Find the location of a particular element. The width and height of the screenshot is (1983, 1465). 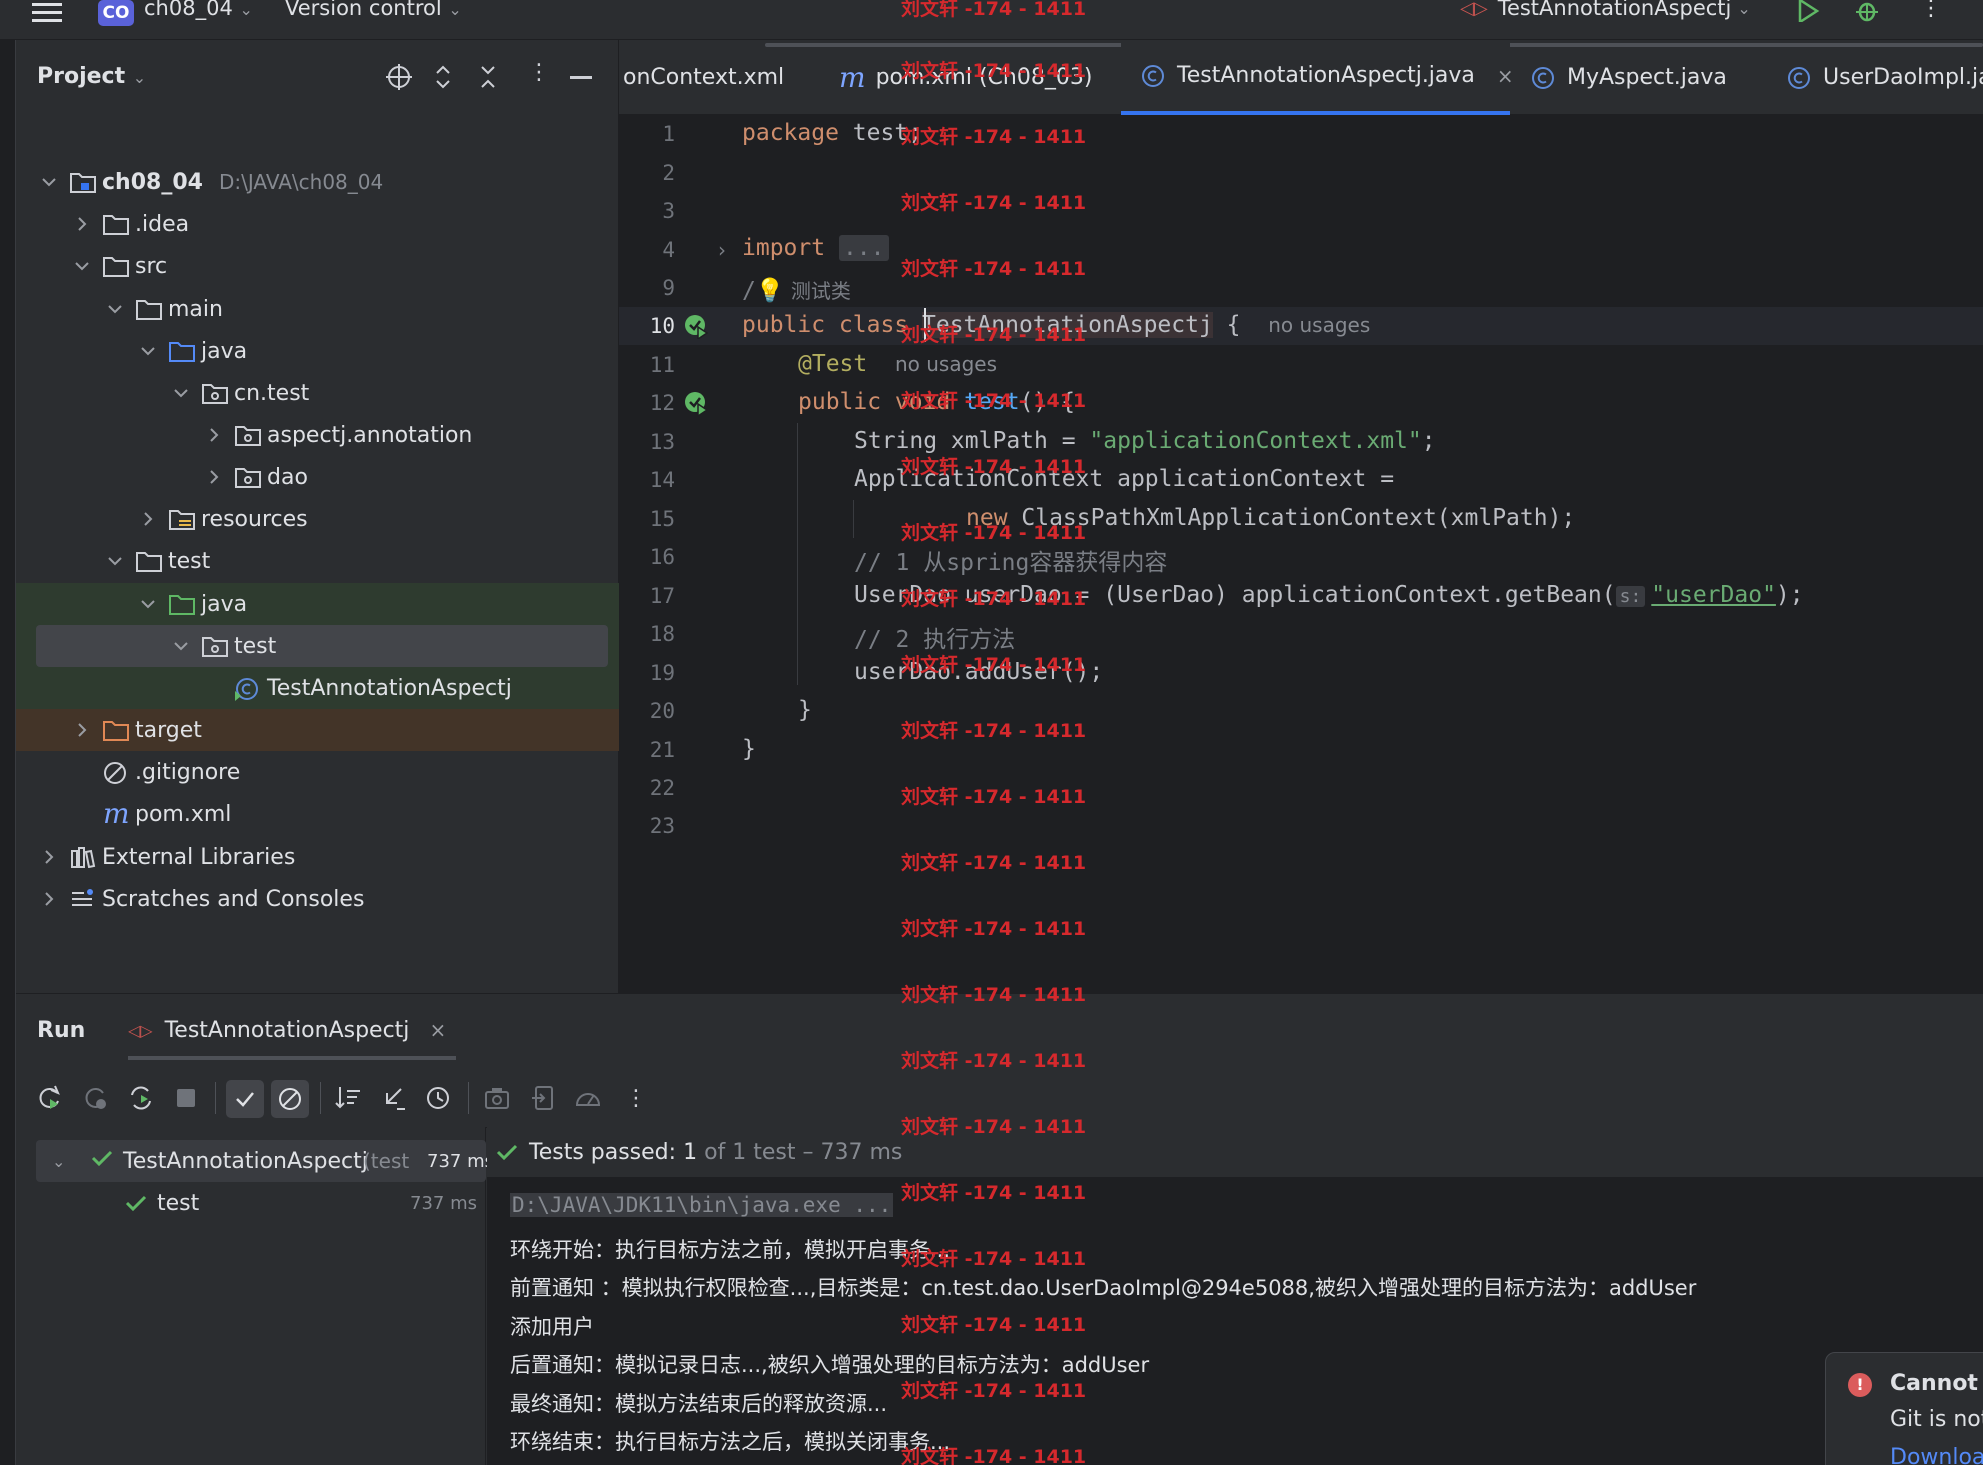

line-number: 11 is located at coordinates (647, 365).